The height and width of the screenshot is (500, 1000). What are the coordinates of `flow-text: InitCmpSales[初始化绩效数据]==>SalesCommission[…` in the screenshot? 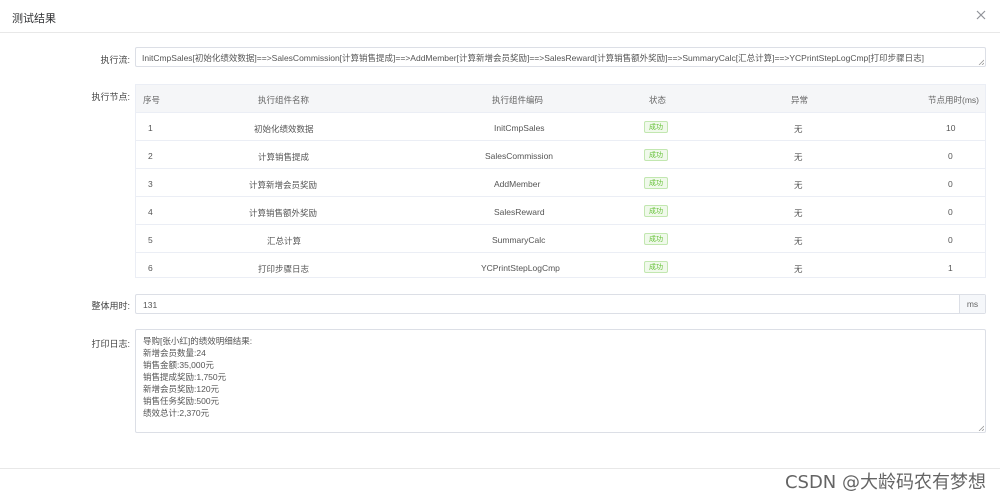 It's located at (533, 58).